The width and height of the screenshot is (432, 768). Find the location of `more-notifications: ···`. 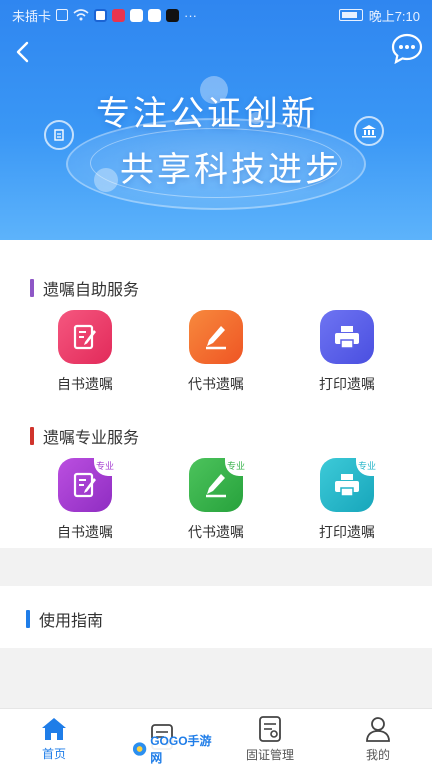

more-notifications: ··· is located at coordinates (191, 15).